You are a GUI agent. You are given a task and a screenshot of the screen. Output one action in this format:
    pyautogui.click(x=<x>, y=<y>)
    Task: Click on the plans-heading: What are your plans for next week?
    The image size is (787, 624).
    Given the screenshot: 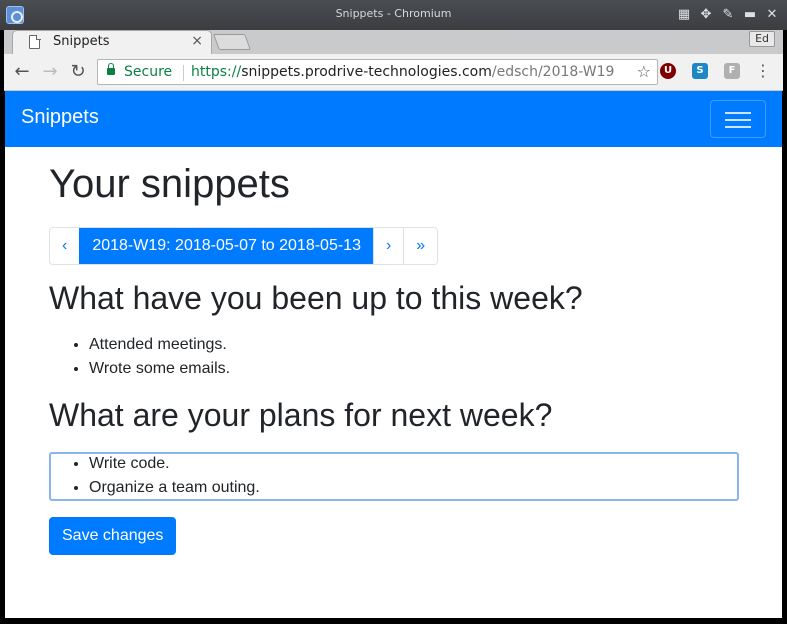 What is the action you would take?
    pyautogui.click(x=301, y=415)
    